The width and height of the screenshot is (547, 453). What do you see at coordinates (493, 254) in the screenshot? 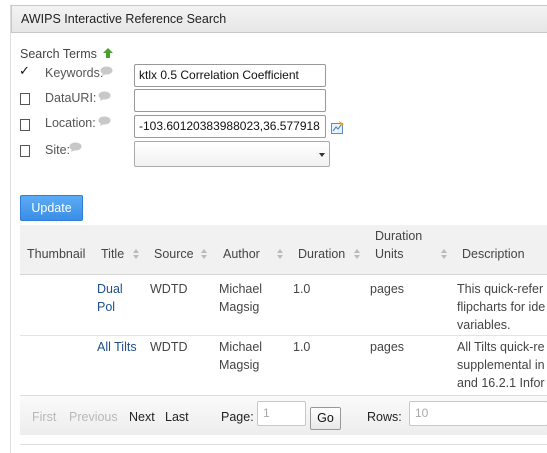
I see `column-description: Description` at bounding box center [493, 254].